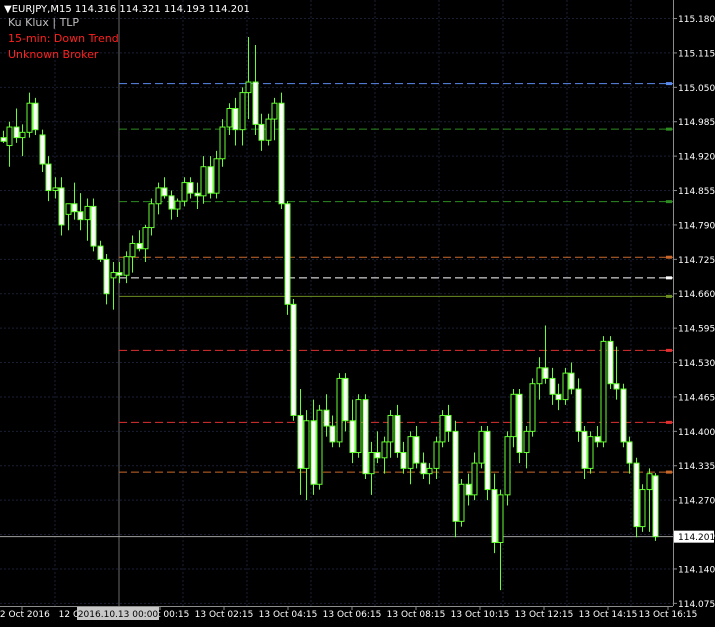  I want to click on price-tick-label: 114.140, so click(696, 570).